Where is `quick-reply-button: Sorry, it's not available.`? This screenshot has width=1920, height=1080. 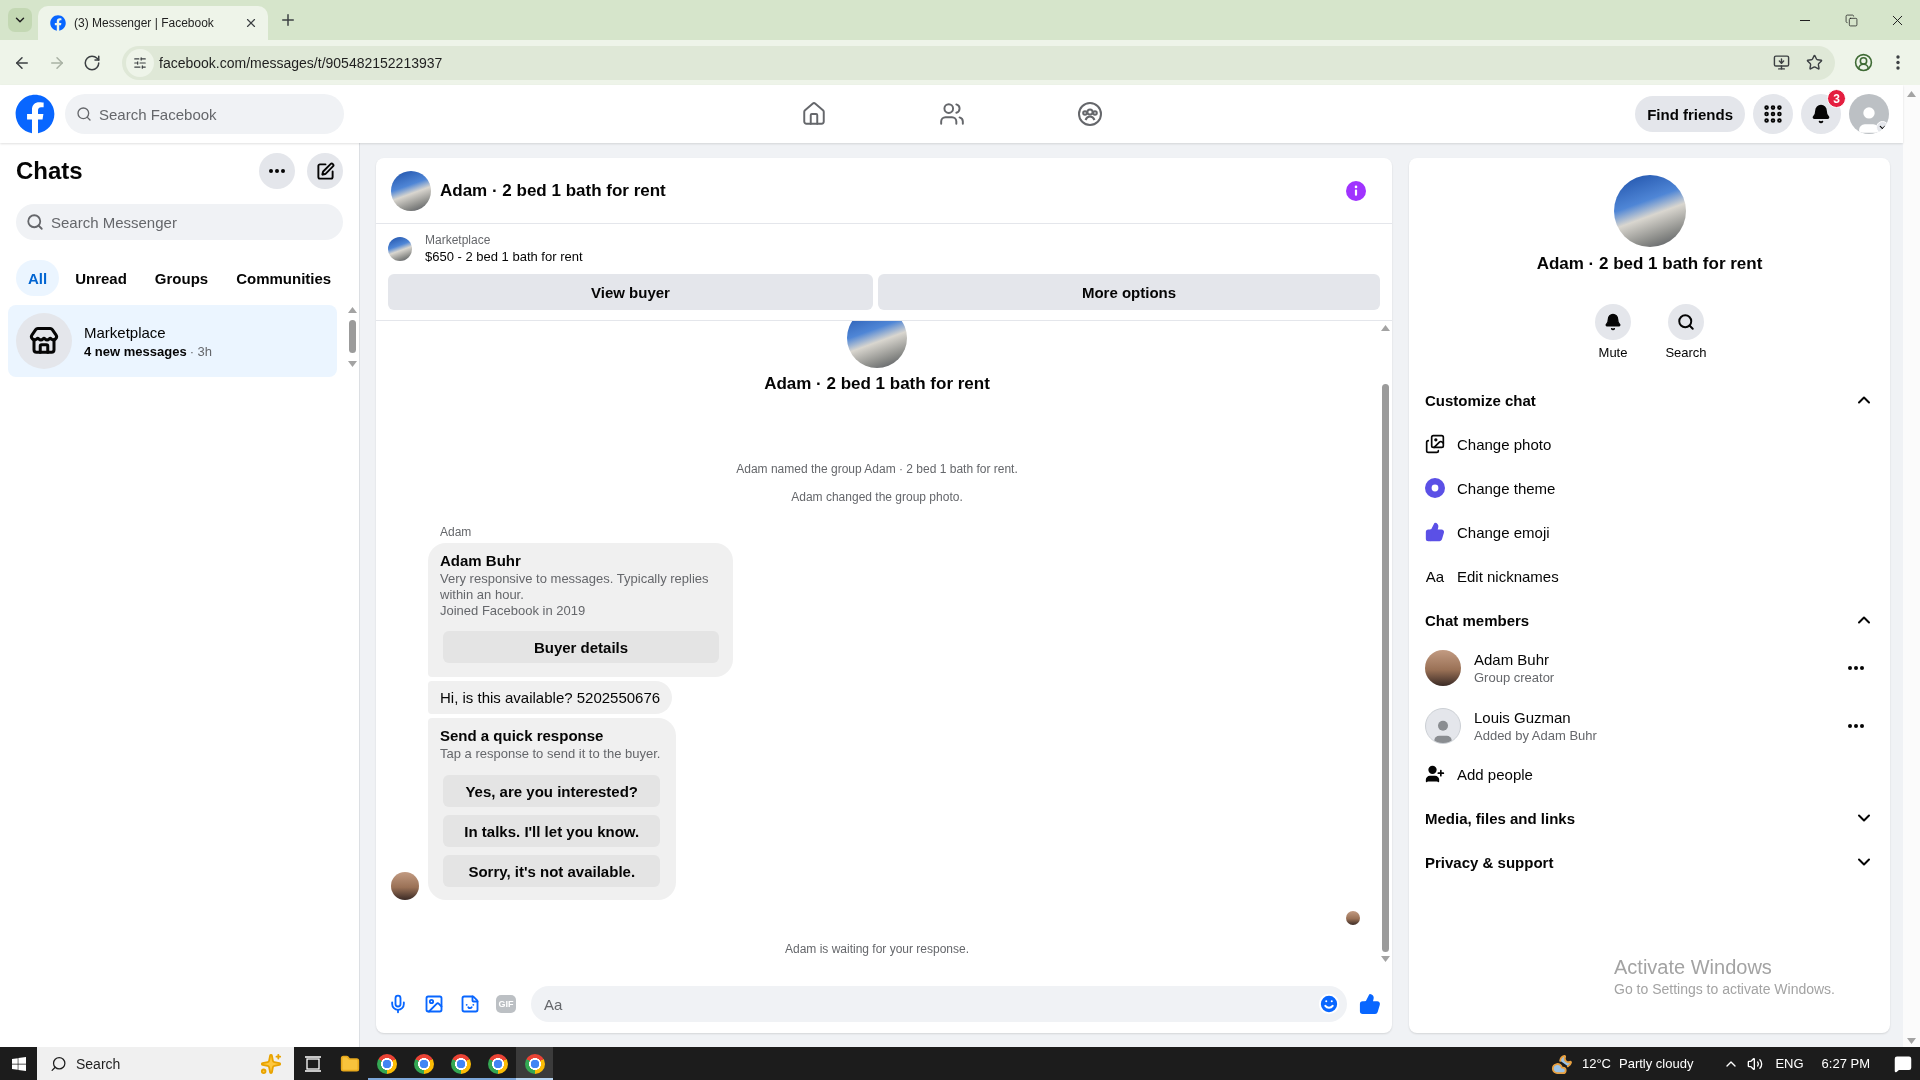
quick-reply-button: Sorry, it's not available. is located at coordinates (552, 871).